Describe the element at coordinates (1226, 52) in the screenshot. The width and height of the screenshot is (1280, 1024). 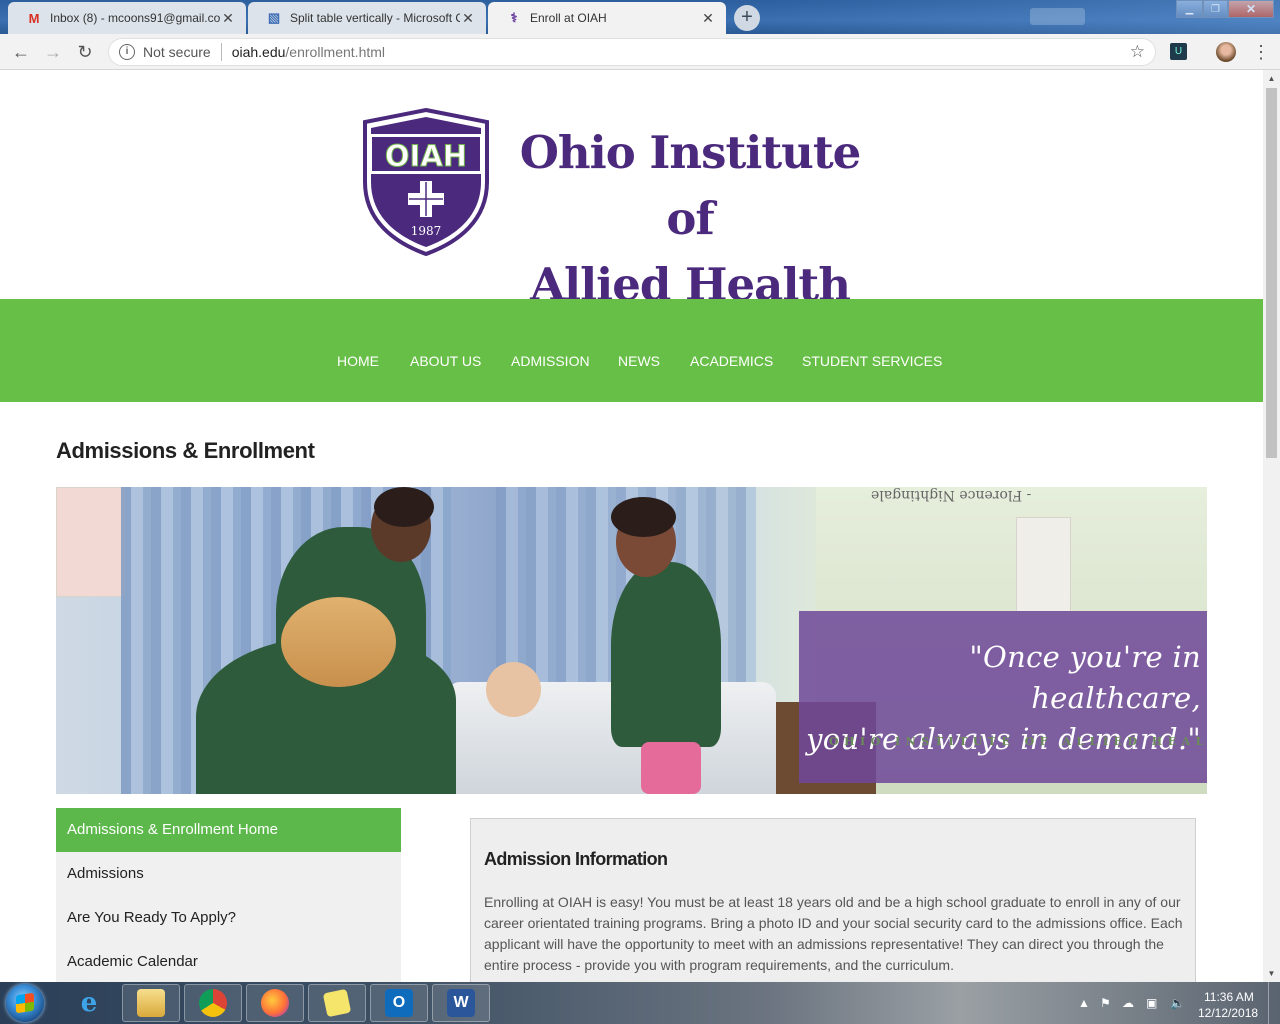
I see `avatar` at that location.